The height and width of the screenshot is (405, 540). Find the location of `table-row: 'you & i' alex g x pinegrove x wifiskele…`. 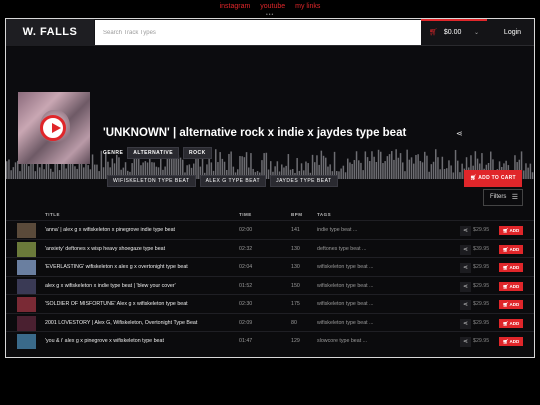

table-row: 'you & i' alex g x pinegrove x wifiskele… is located at coordinates (270, 340).